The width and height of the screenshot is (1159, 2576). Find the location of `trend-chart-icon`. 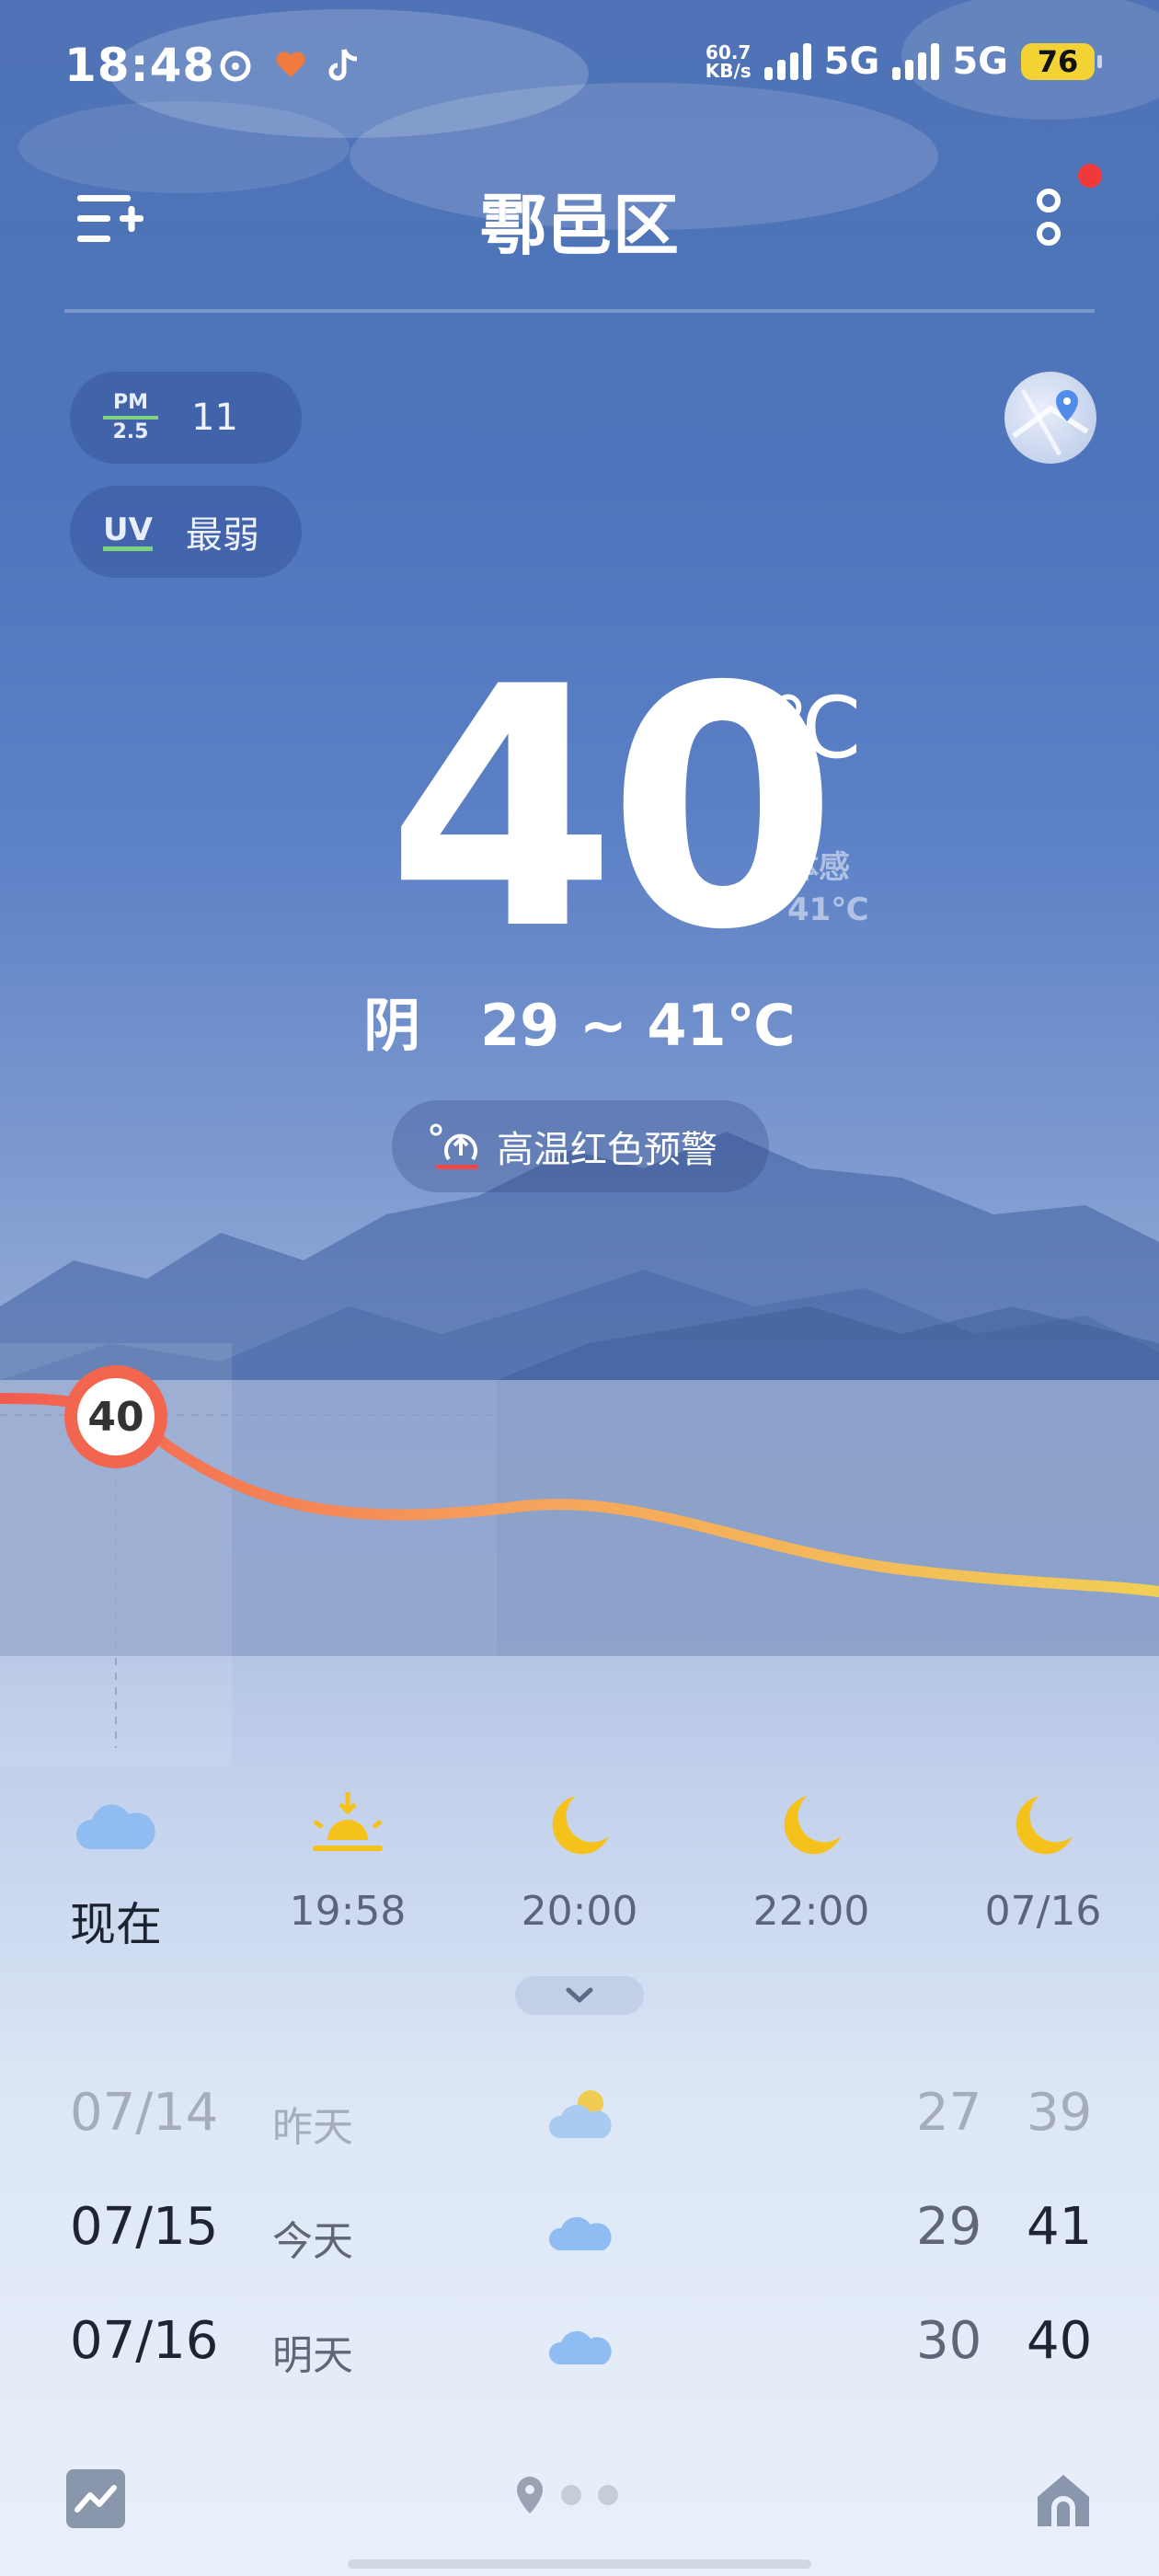

trend-chart-icon is located at coordinates (96, 2499).